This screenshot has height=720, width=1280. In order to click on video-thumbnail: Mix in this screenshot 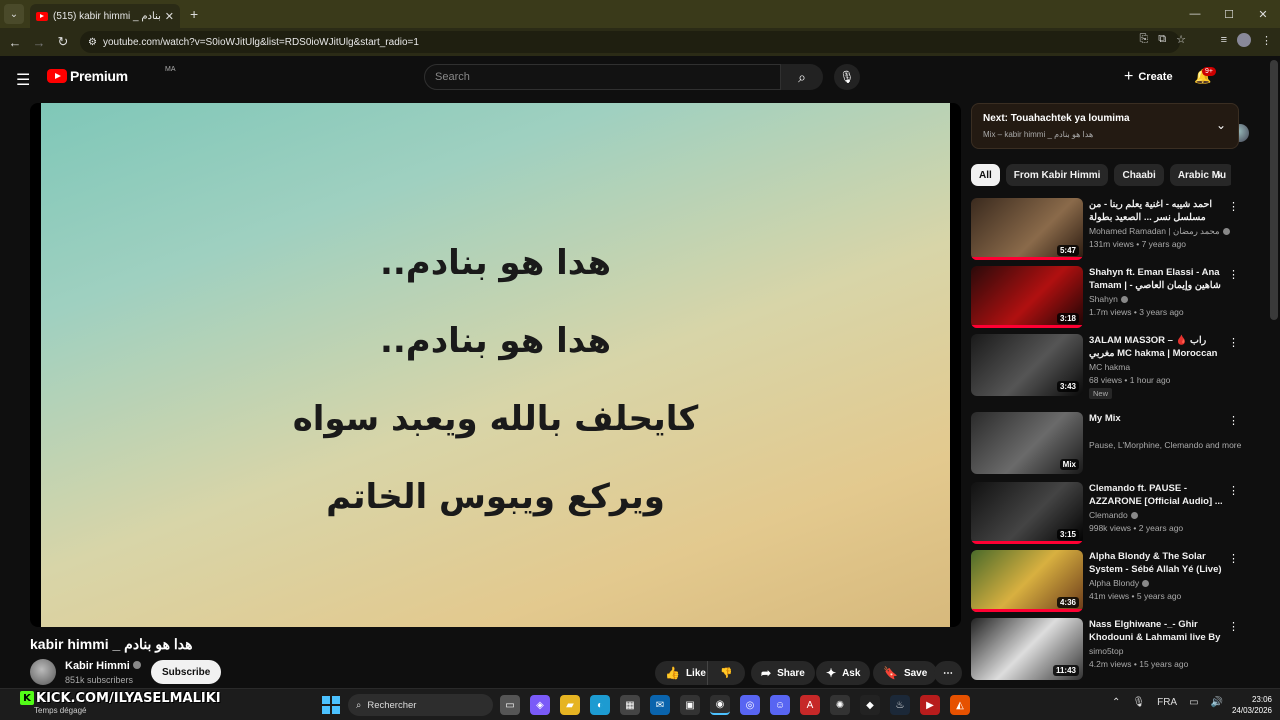, I will do `click(1027, 443)`.